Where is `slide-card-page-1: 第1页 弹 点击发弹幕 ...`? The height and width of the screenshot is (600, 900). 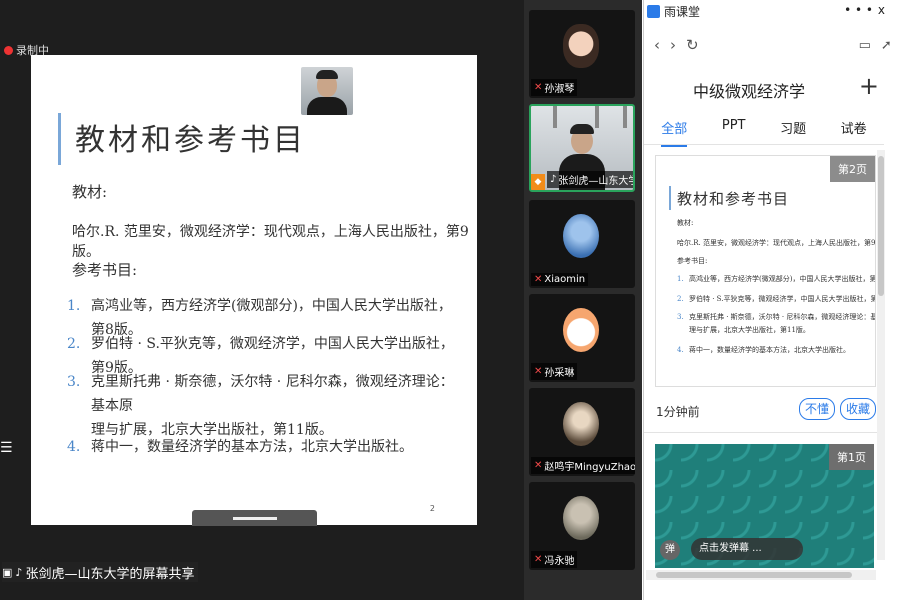
slide-card-page-1: 第1页 弹 点击发弹幕 ... is located at coordinates (764, 506).